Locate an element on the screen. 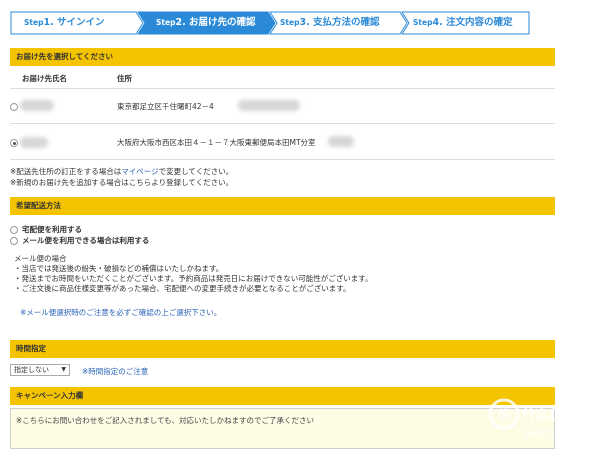 This screenshot has width=600, height=449. time-note-link: ※時間指定のご注意 is located at coordinates (115, 371).